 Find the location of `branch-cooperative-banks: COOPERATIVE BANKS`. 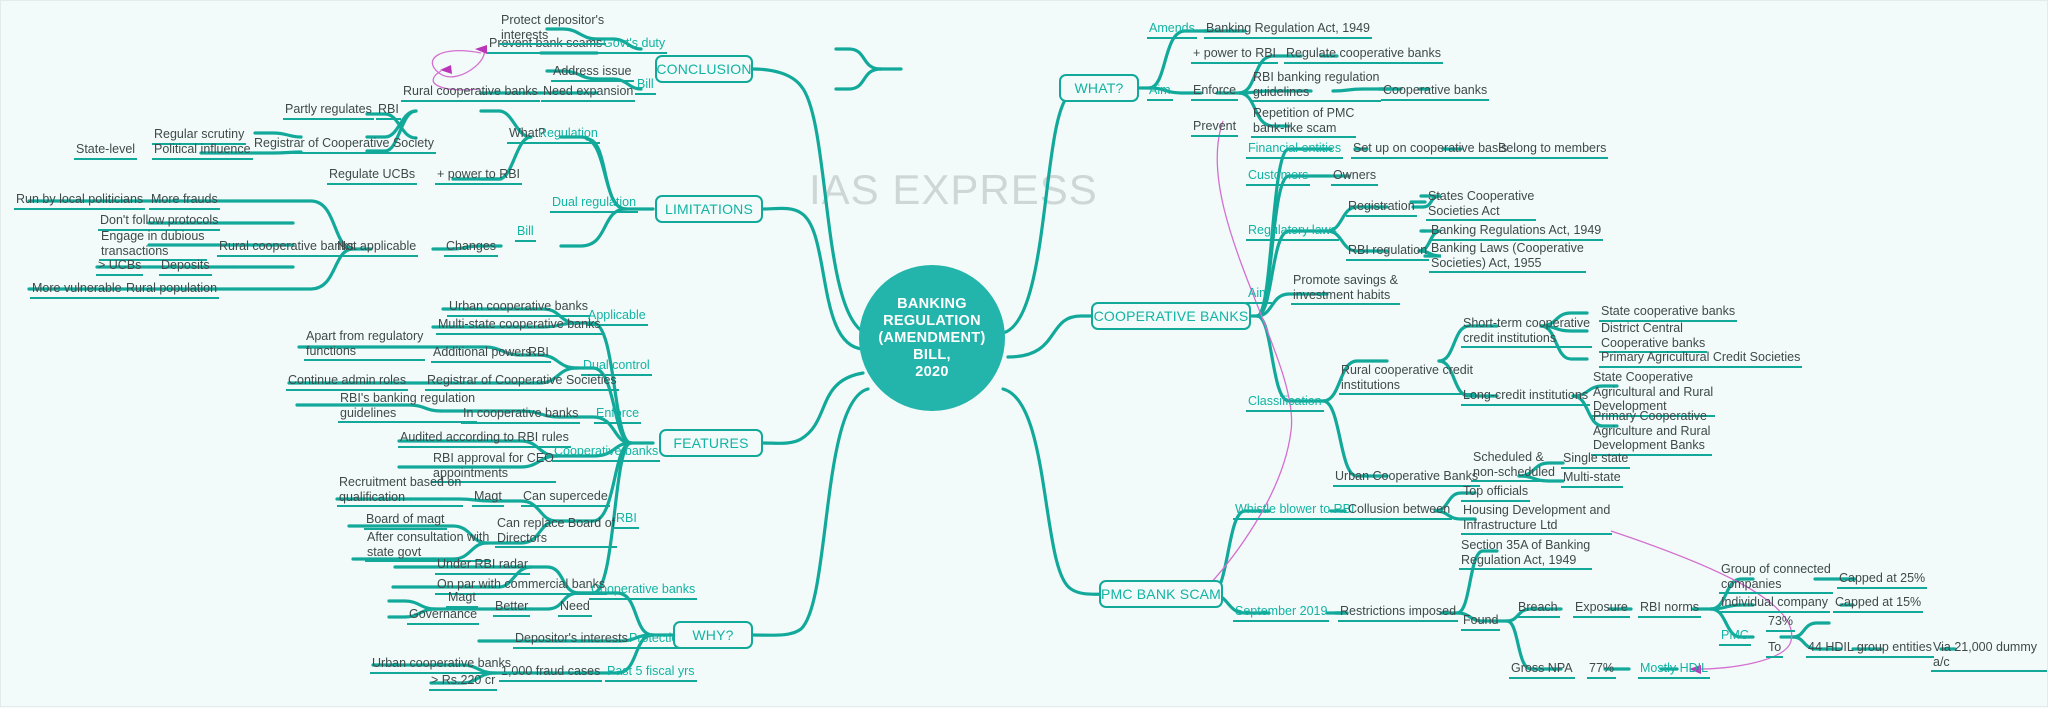

branch-cooperative-banks: COOPERATIVE BANKS is located at coordinates (1171, 316).